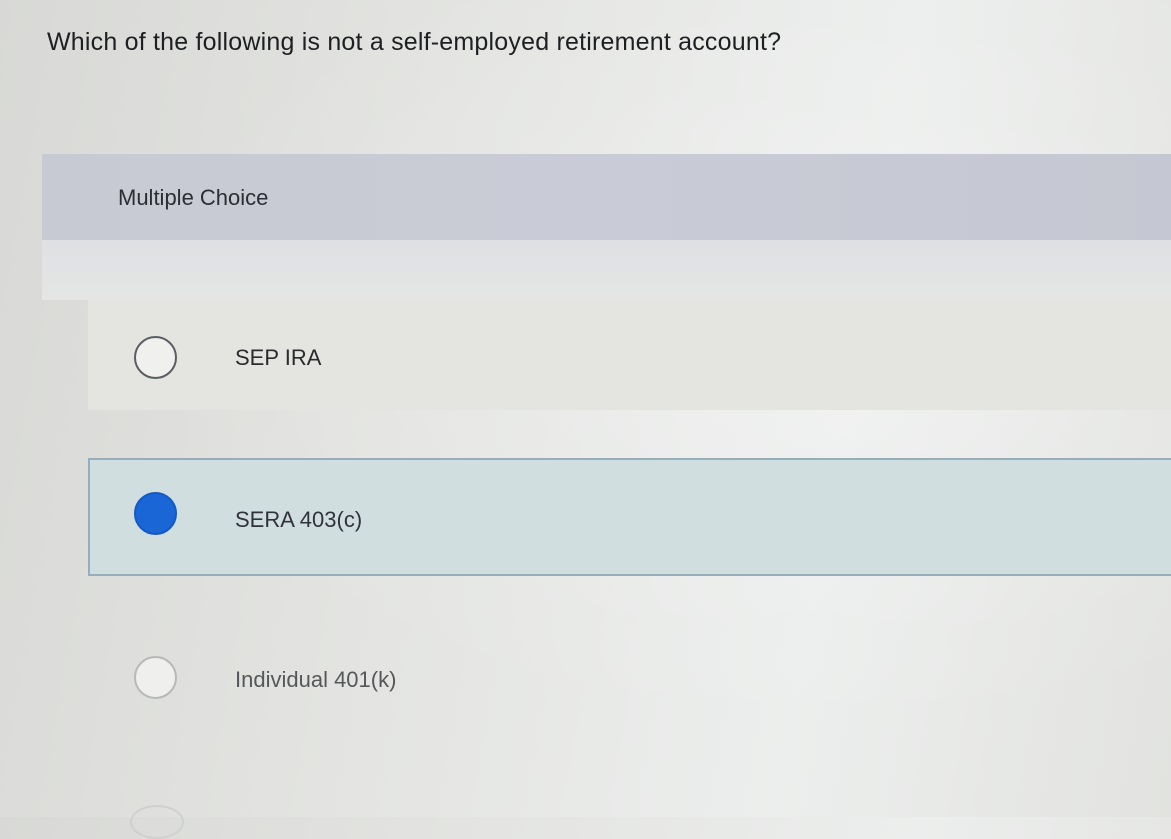  What do you see at coordinates (278, 357) in the screenshot?
I see `answer-option-label: SEP IRA` at bounding box center [278, 357].